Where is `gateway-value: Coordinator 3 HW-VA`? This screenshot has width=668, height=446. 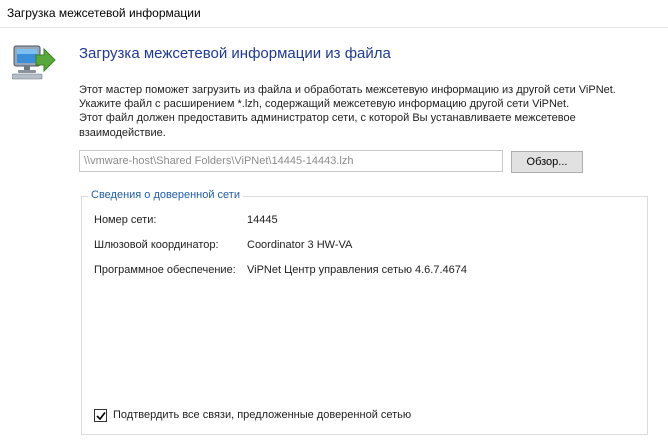 gateway-value: Coordinator 3 HW-VA is located at coordinates (300, 245).